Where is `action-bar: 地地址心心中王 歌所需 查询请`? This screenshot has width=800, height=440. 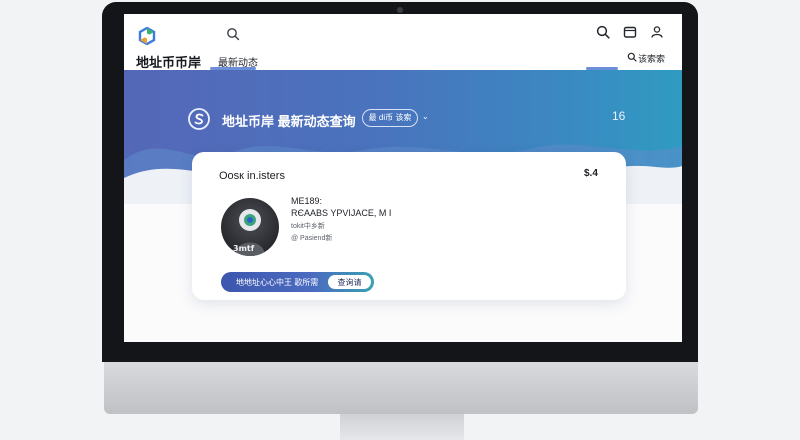
action-bar: 地地址心心中王 歌所需 查询请 is located at coordinates (297, 282).